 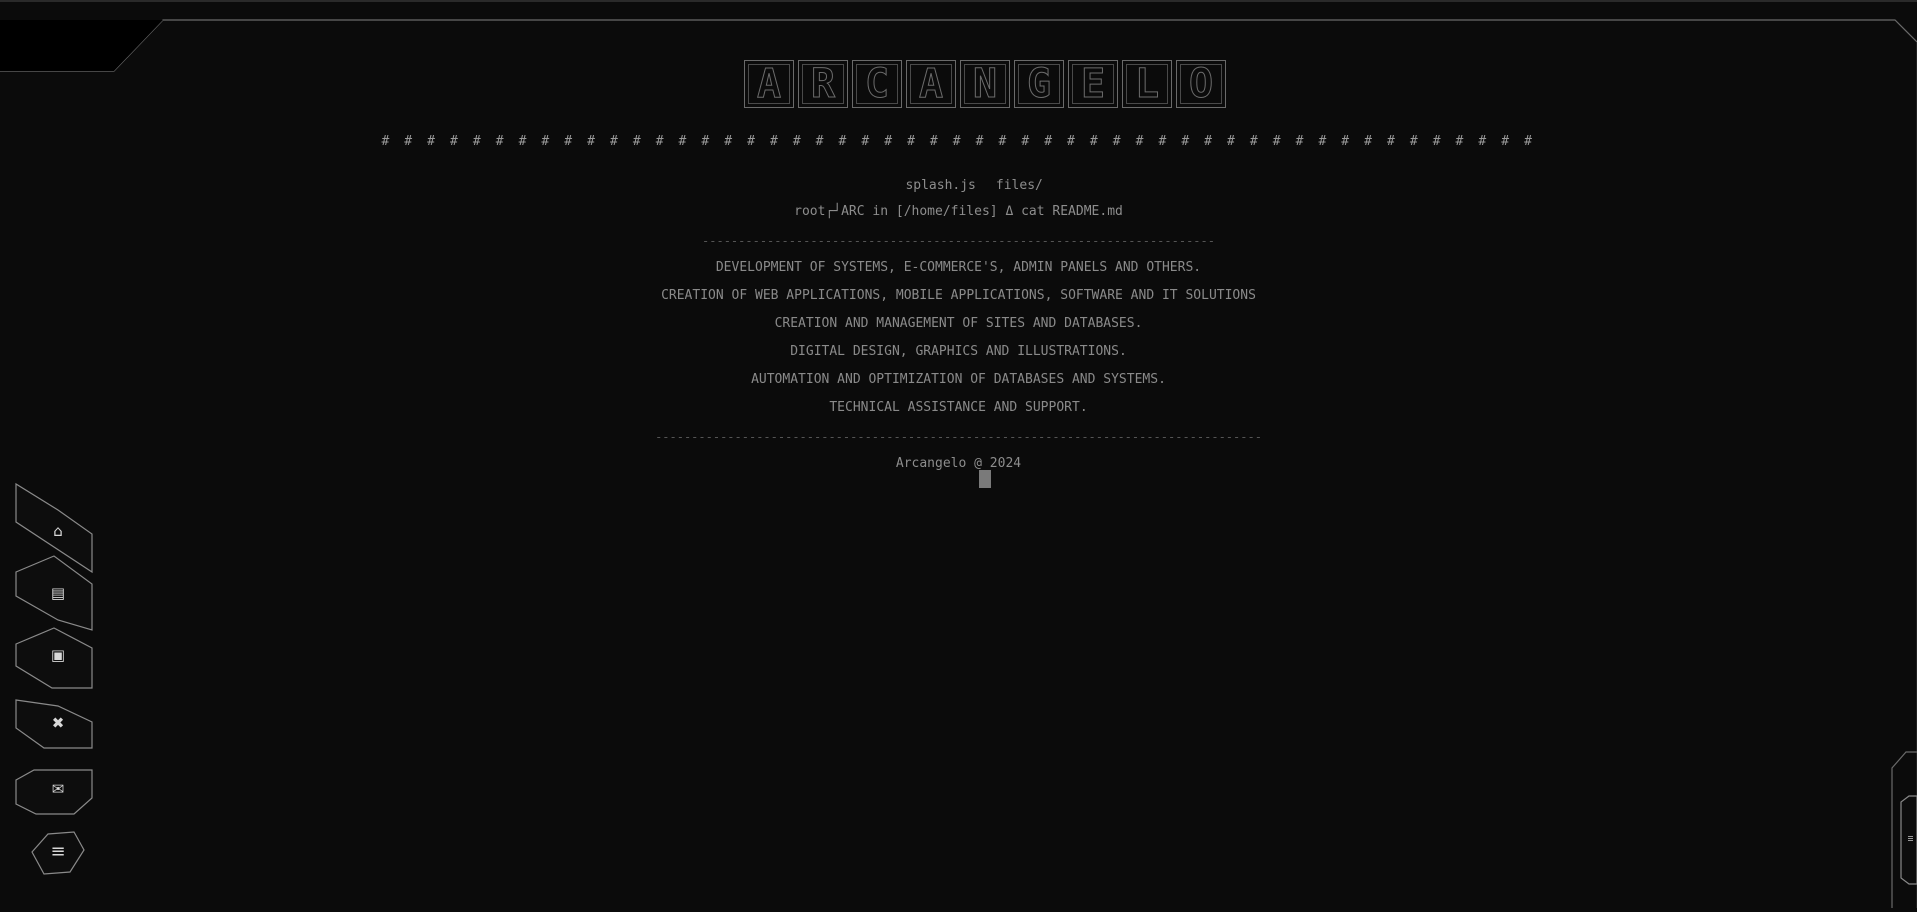 I want to click on gallery-icon: ▣, so click(x=58, y=655).